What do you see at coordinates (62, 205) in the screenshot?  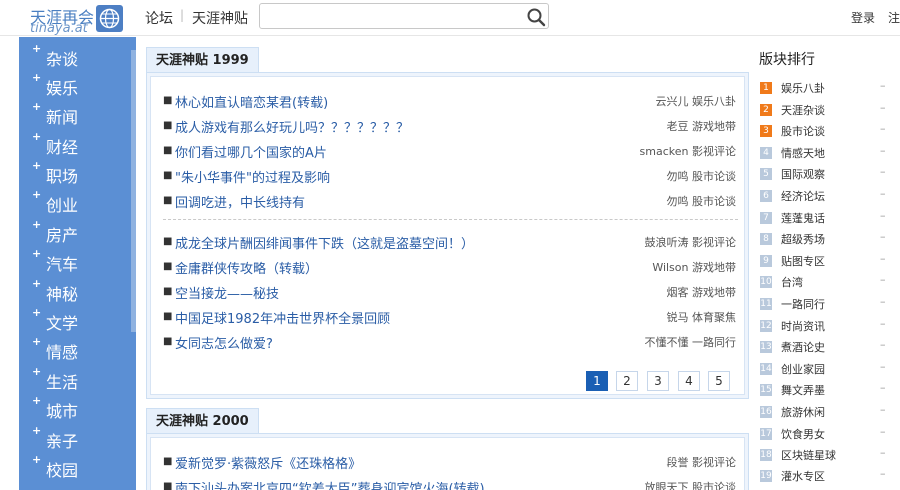 I see `sidebar-item-label: 创业` at bounding box center [62, 205].